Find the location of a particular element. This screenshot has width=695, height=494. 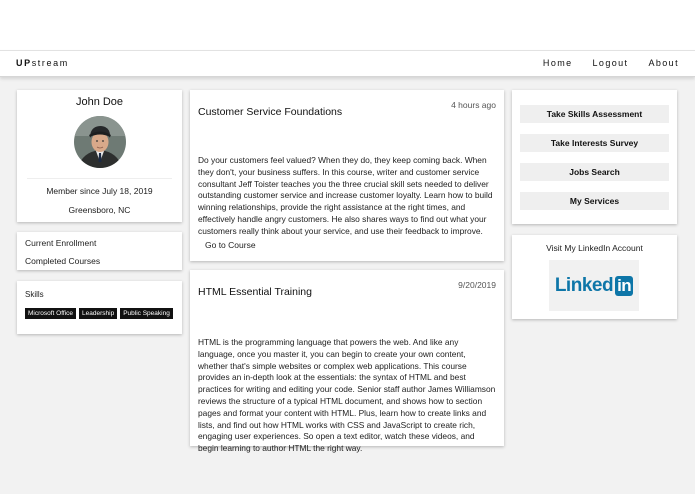

completed-courses-link: Completed Courses is located at coordinates (62, 261).